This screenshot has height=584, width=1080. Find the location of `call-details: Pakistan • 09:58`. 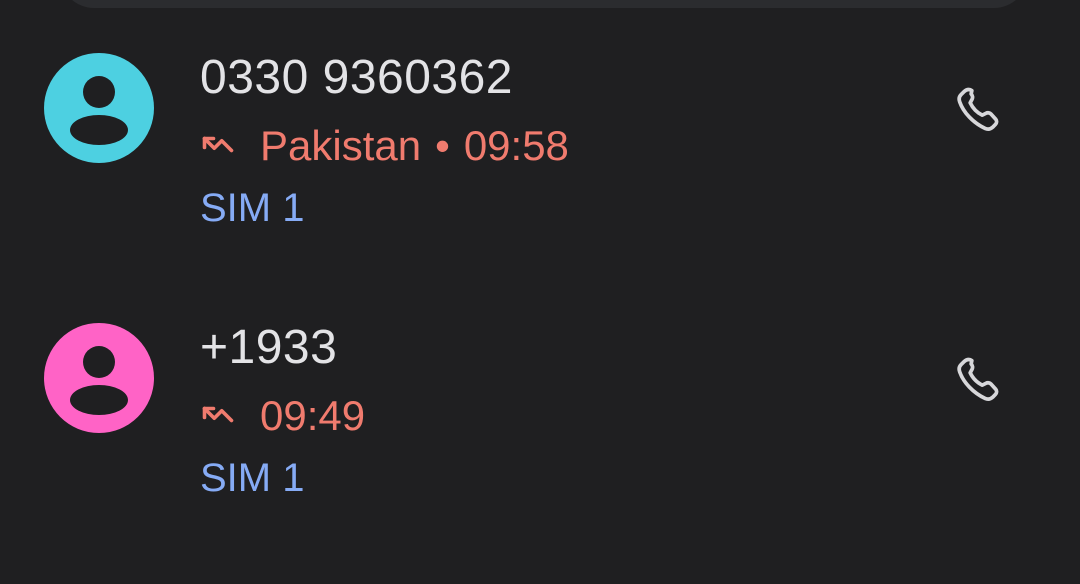

call-details: Pakistan • 09:58 is located at coordinates (384, 146).